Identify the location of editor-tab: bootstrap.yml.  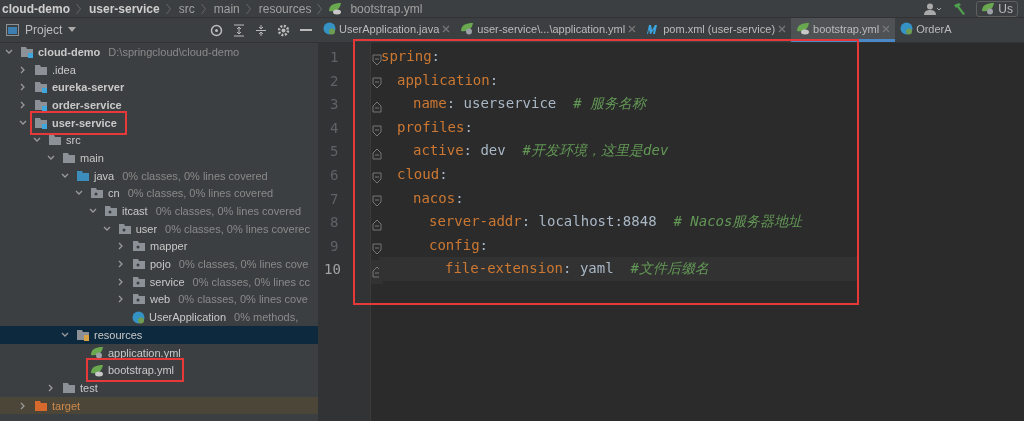
(843, 30).